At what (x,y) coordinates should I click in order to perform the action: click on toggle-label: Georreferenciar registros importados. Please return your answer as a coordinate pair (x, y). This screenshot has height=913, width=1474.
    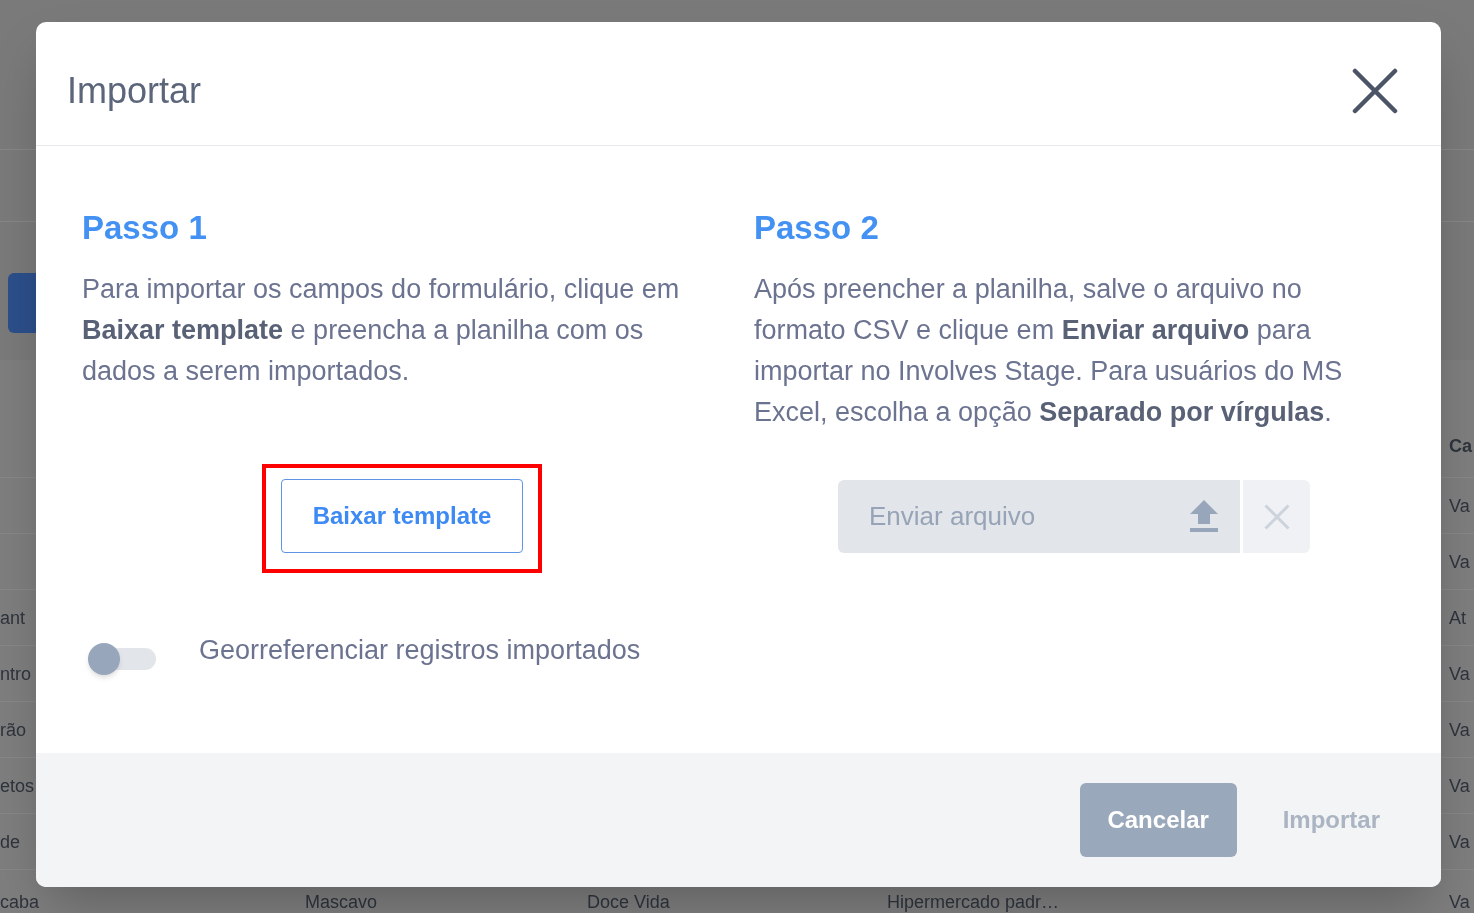
    Looking at the image, I should click on (420, 650).